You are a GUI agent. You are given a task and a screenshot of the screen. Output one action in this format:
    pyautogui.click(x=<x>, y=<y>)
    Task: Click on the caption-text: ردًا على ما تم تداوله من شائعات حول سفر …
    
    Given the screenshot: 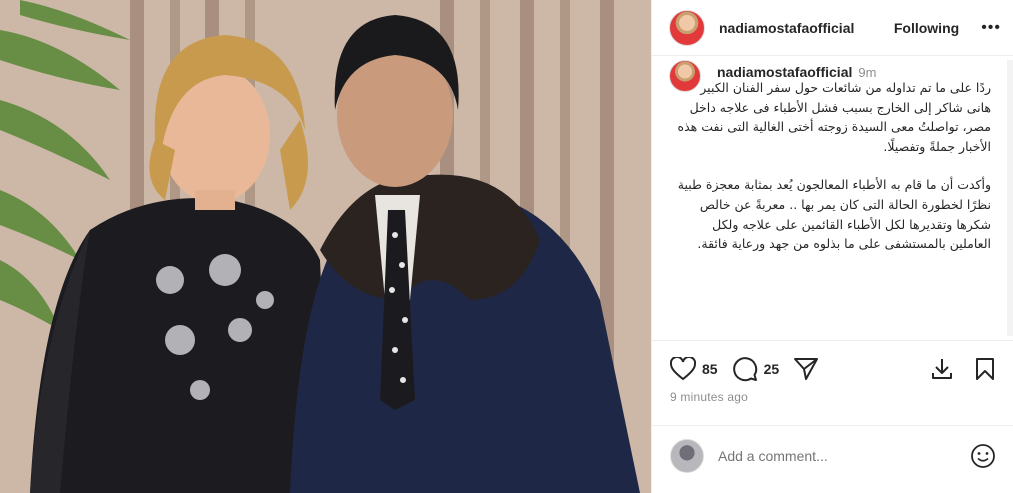 What is the action you would take?
    pyautogui.click(x=834, y=166)
    